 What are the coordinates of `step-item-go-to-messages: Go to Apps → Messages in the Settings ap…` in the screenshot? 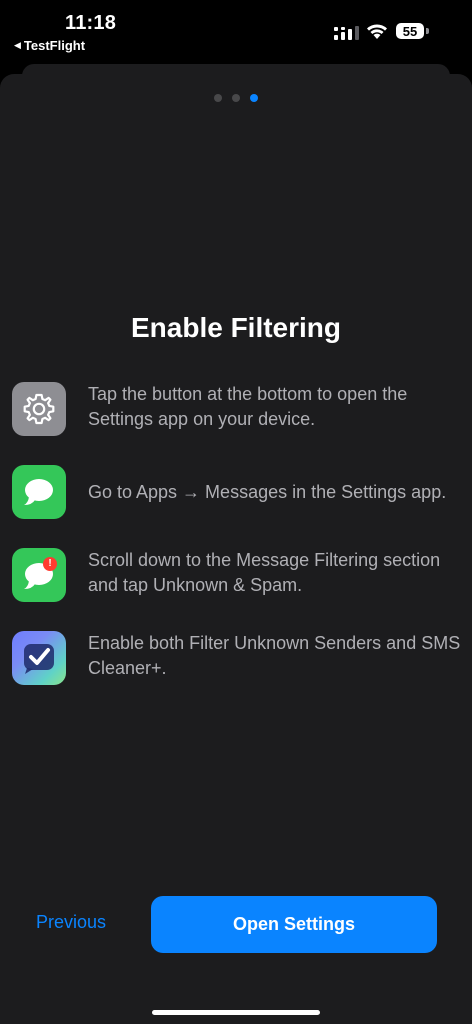 It's located at (237, 492).